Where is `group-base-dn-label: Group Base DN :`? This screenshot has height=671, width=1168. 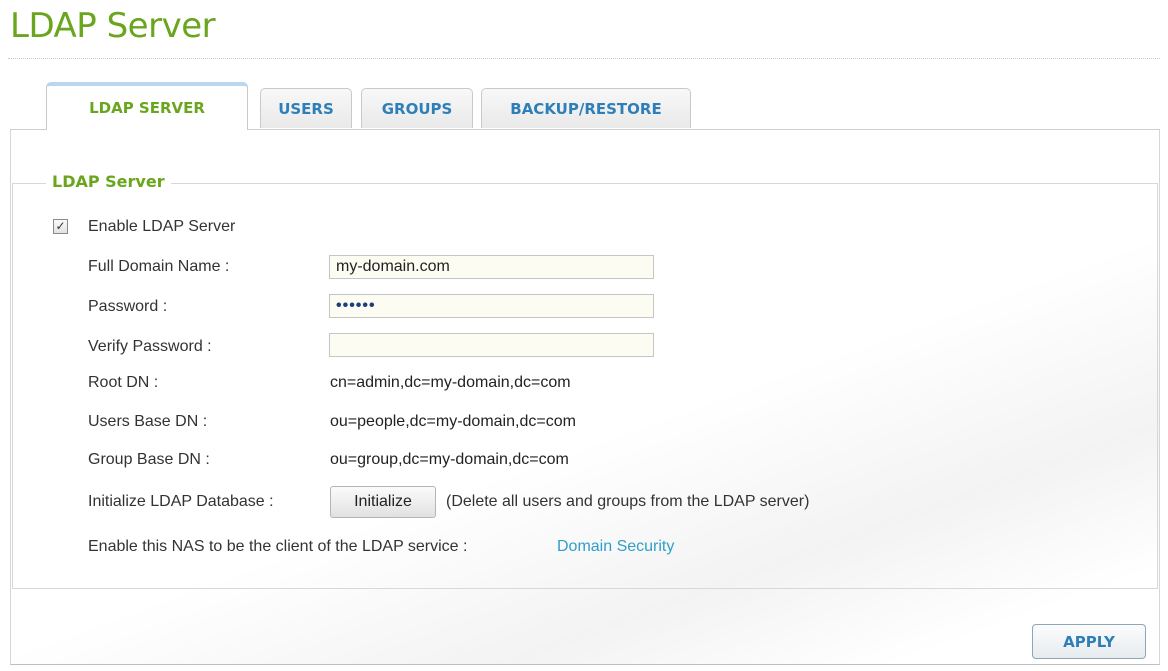 group-base-dn-label: Group Base DN : is located at coordinates (149, 459).